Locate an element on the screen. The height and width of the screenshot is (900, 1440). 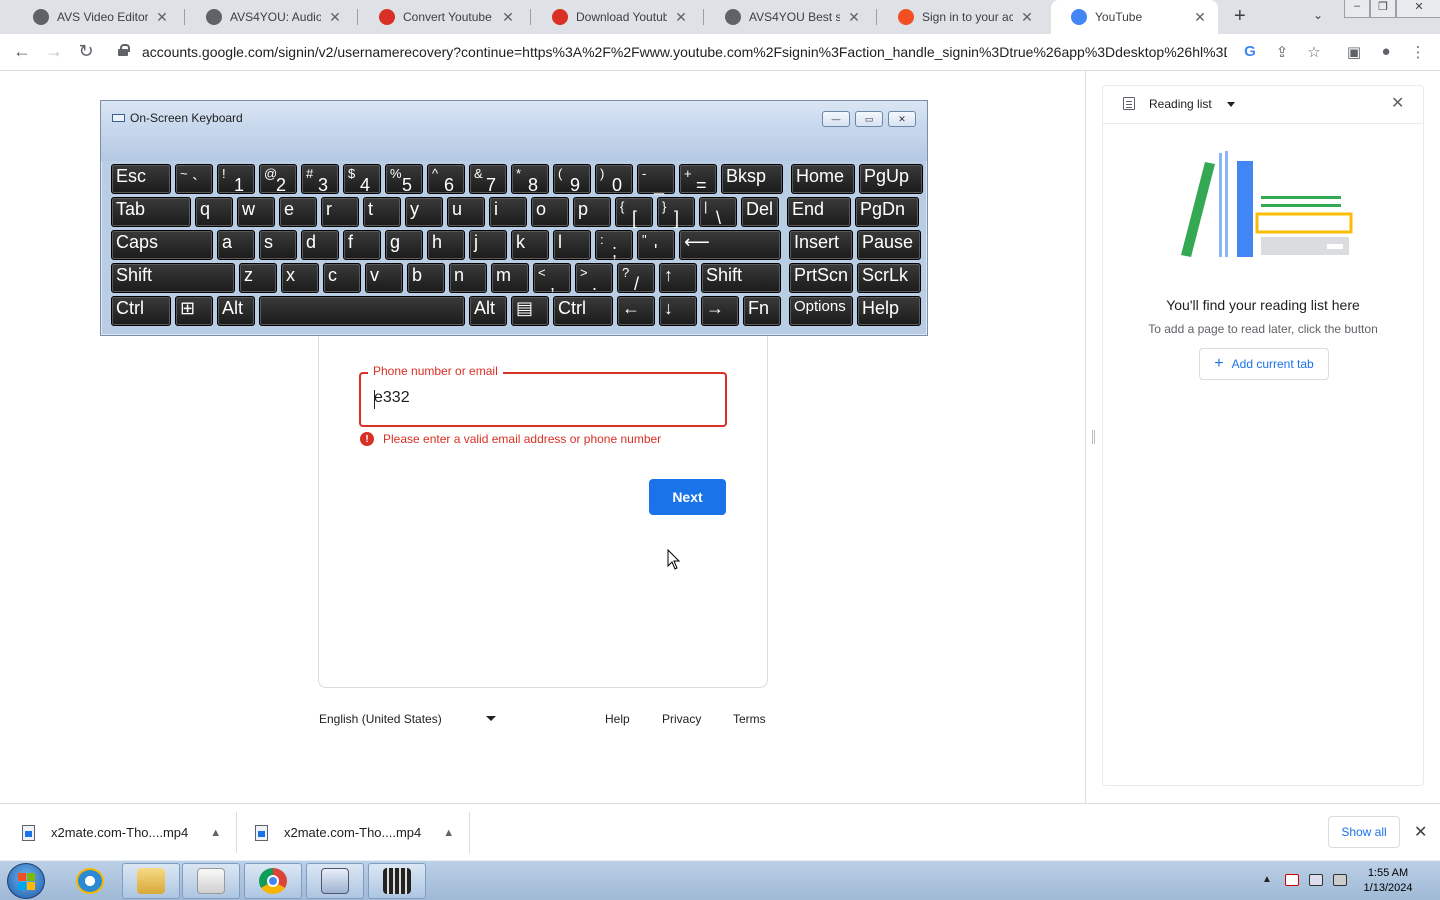
taskbar-video-editor is located at coordinates (397, 881).